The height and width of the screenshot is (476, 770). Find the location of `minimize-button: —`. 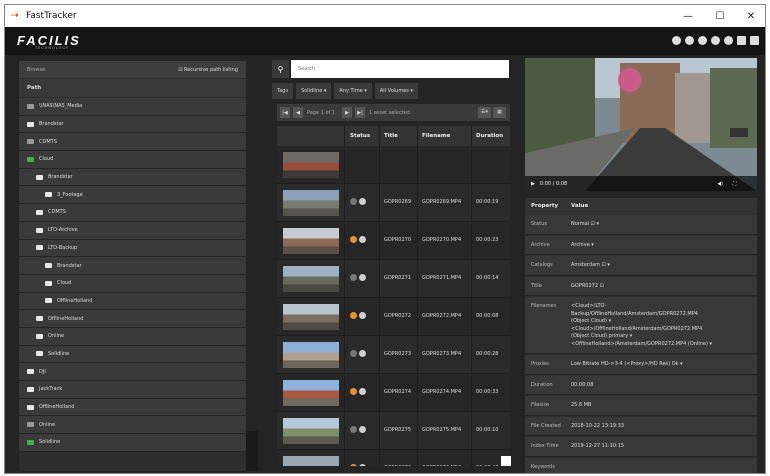

minimize-button: — is located at coordinates (688, 16).